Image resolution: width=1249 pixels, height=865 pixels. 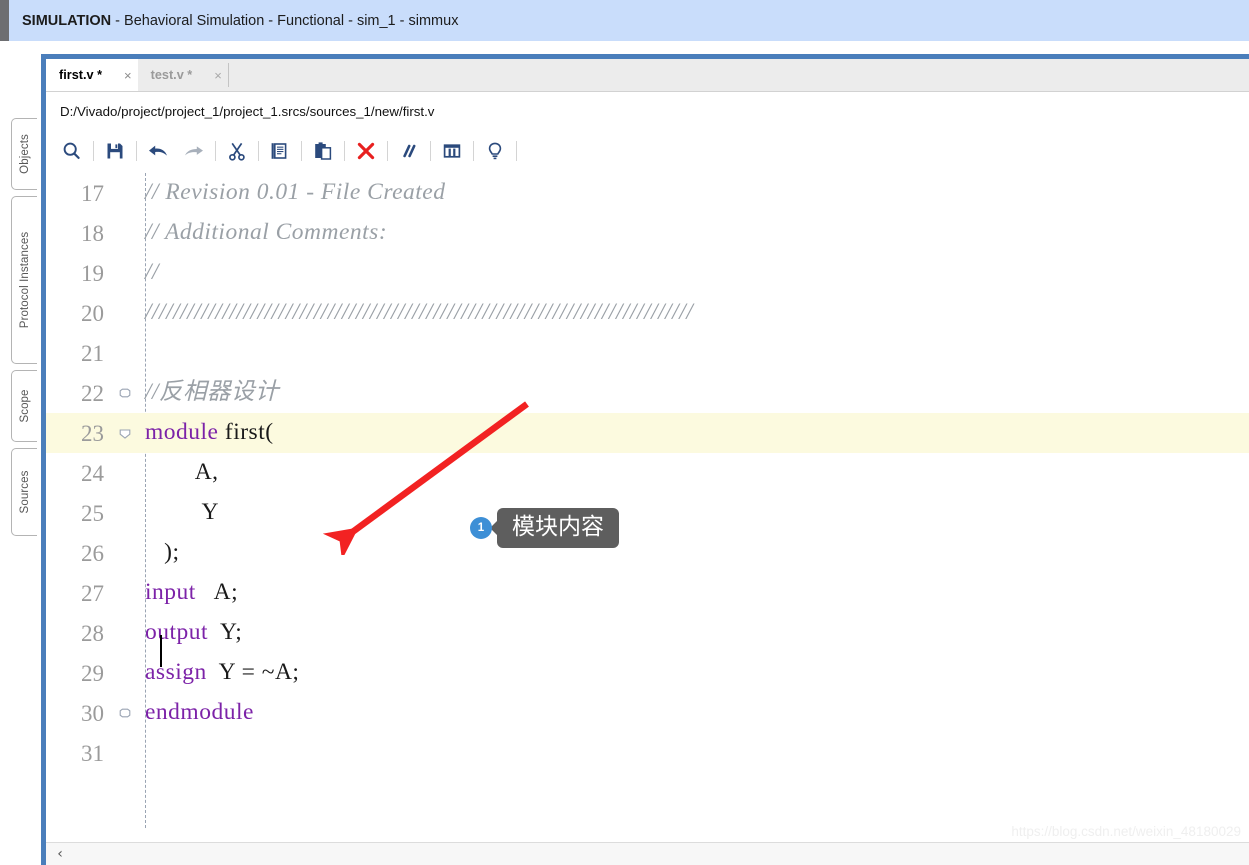 I want to click on code-line-text: //, so click(x=152, y=273).